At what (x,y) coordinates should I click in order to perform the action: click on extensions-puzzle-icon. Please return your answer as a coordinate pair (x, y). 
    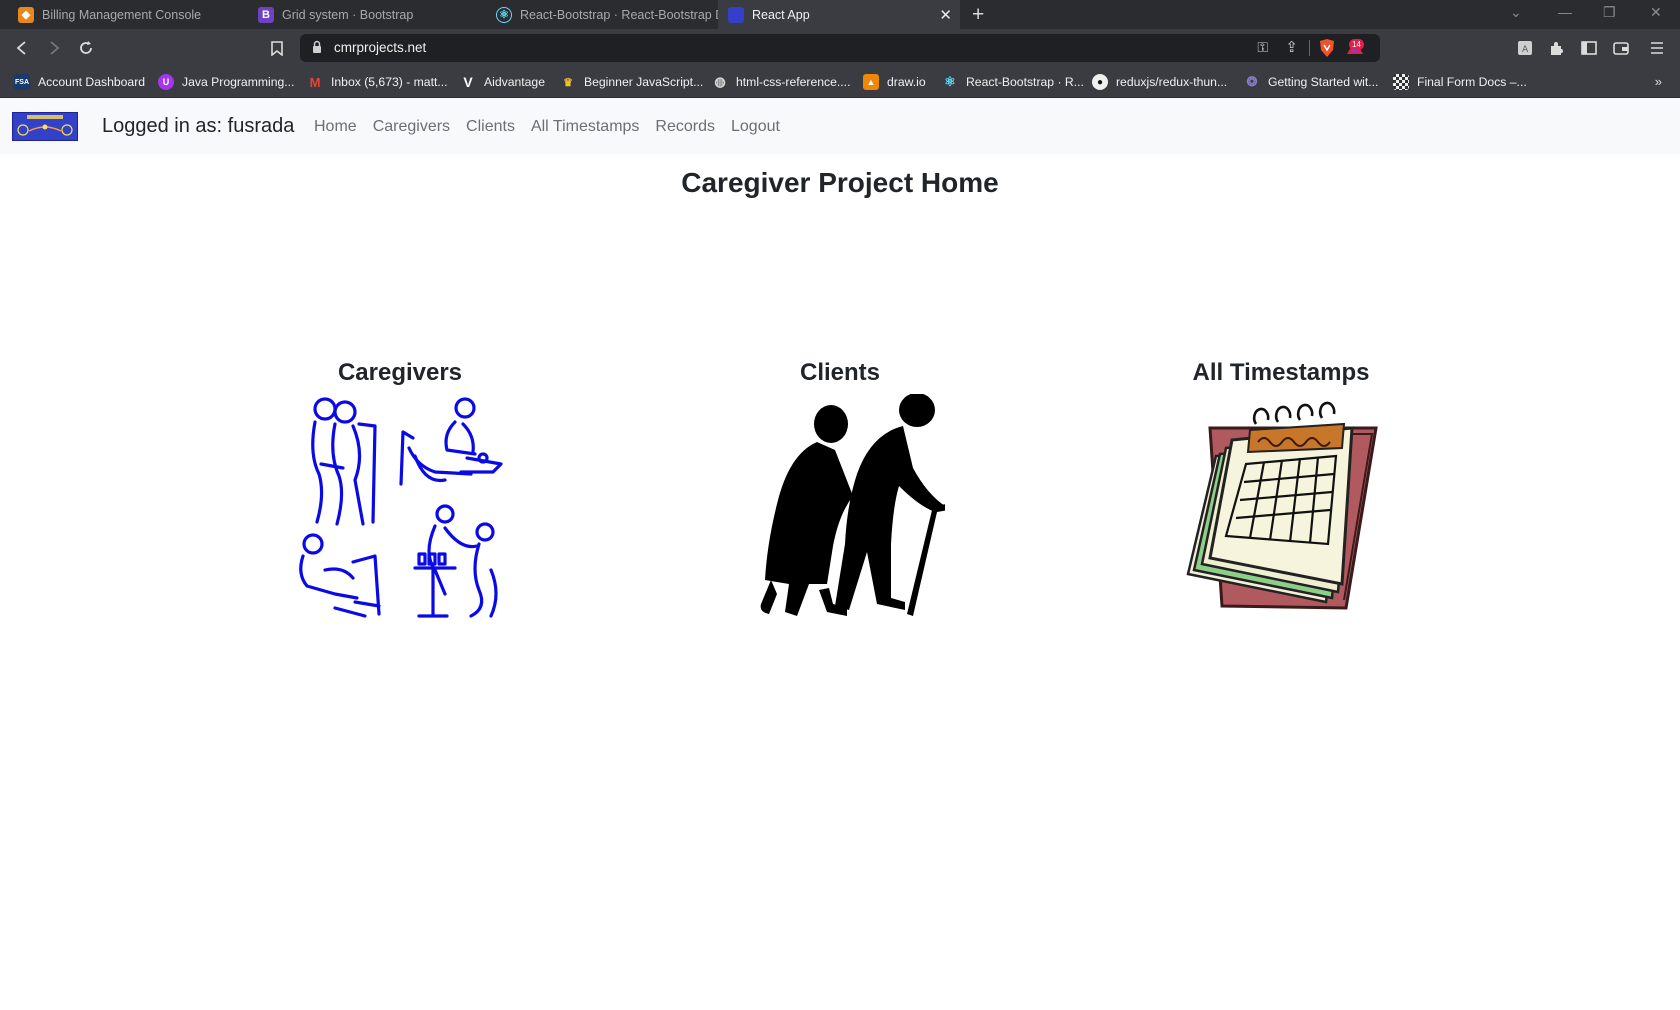
    Looking at the image, I should click on (1557, 48).